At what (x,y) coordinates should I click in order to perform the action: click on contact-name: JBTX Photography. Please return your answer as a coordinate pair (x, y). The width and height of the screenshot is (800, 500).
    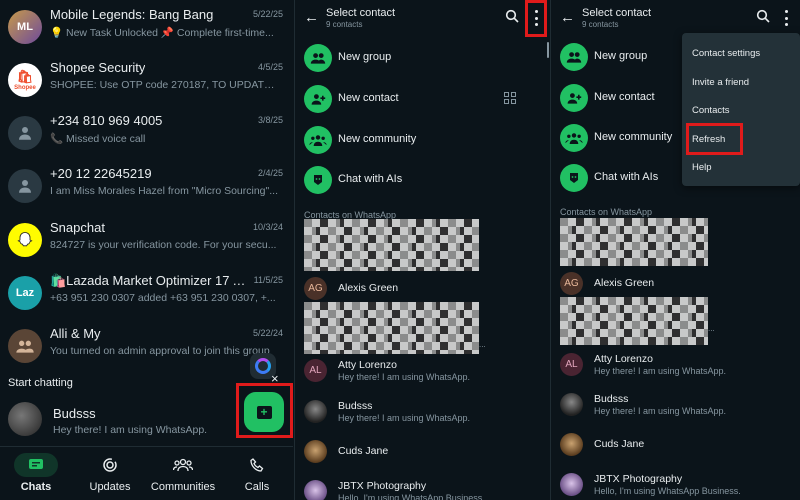
    Looking at the image, I should click on (638, 479).